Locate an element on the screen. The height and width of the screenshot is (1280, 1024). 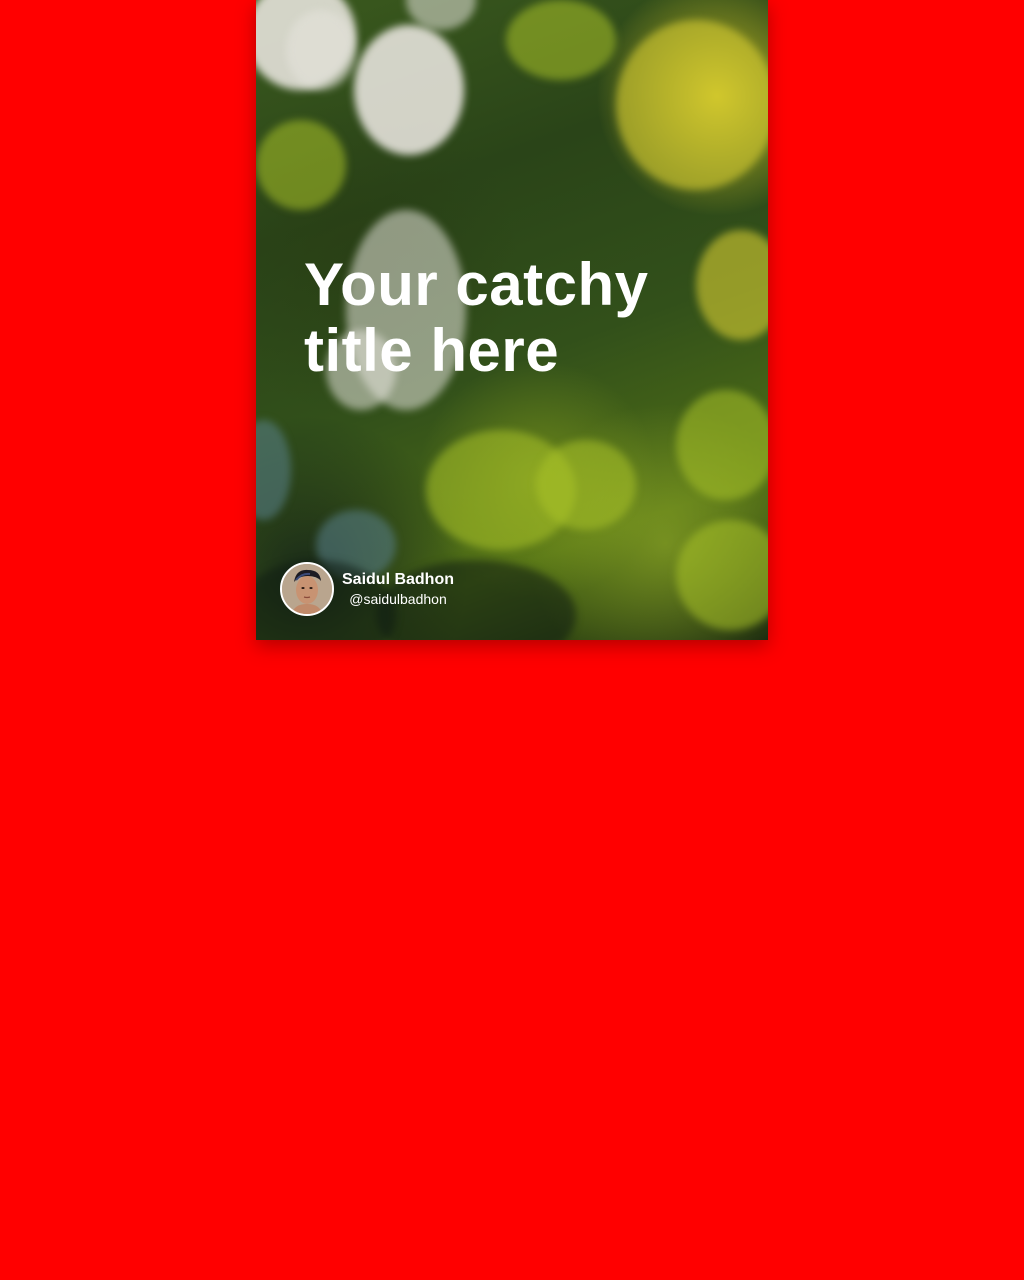
author-handle: @saidulbadhon is located at coordinates (398, 599).